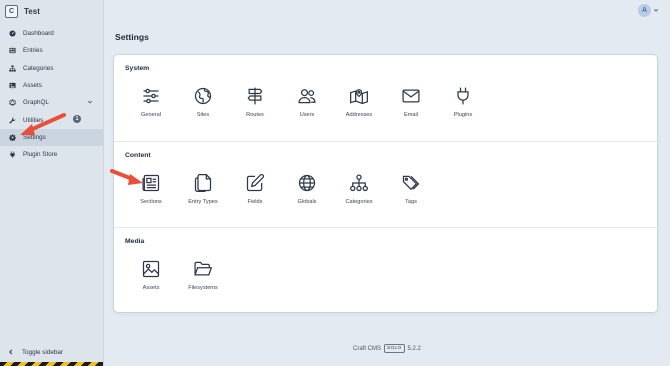 The image size is (670, 366). What do you see at coordinates (51, 11) in the screenshot?
I see `site-header: C Test` at bounding box center [51, 11].